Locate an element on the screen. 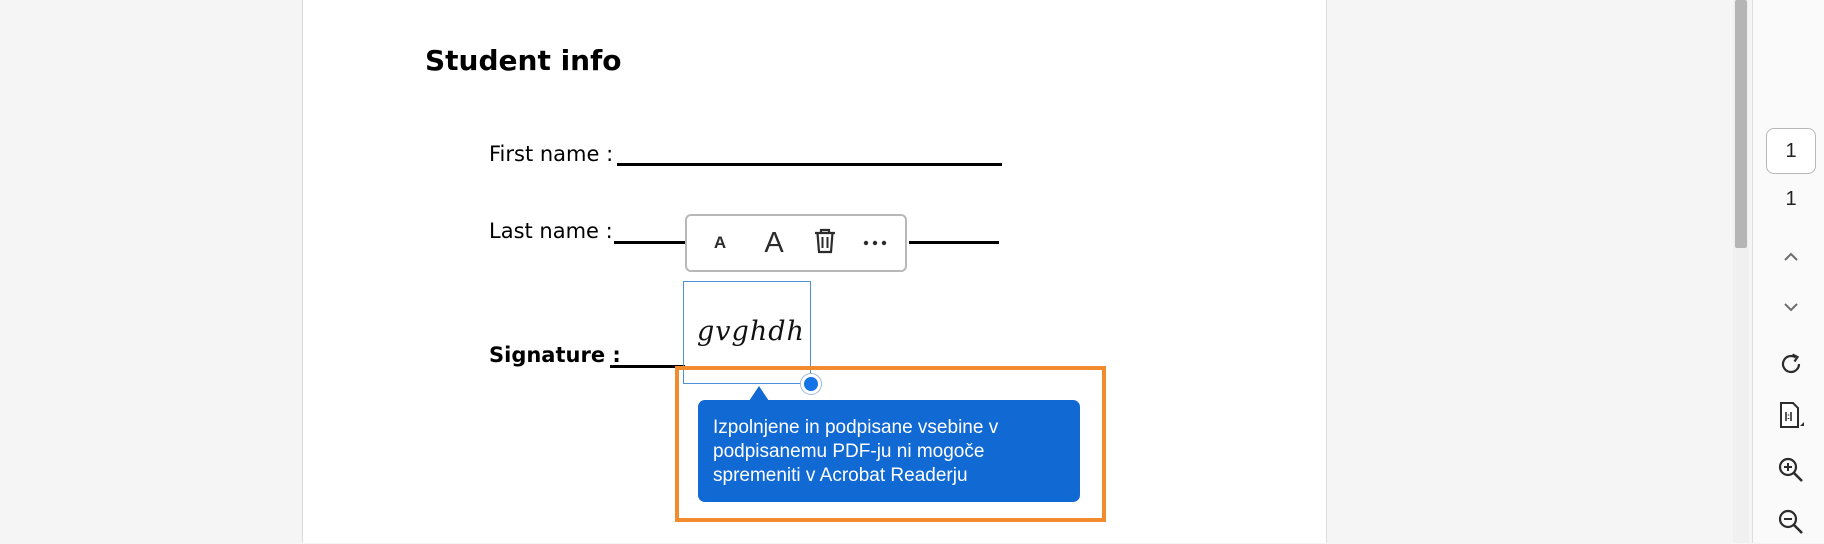 The height and width of the screenshot is (544, 1824). zoom-in-button is located at coordinates (1791, 472).